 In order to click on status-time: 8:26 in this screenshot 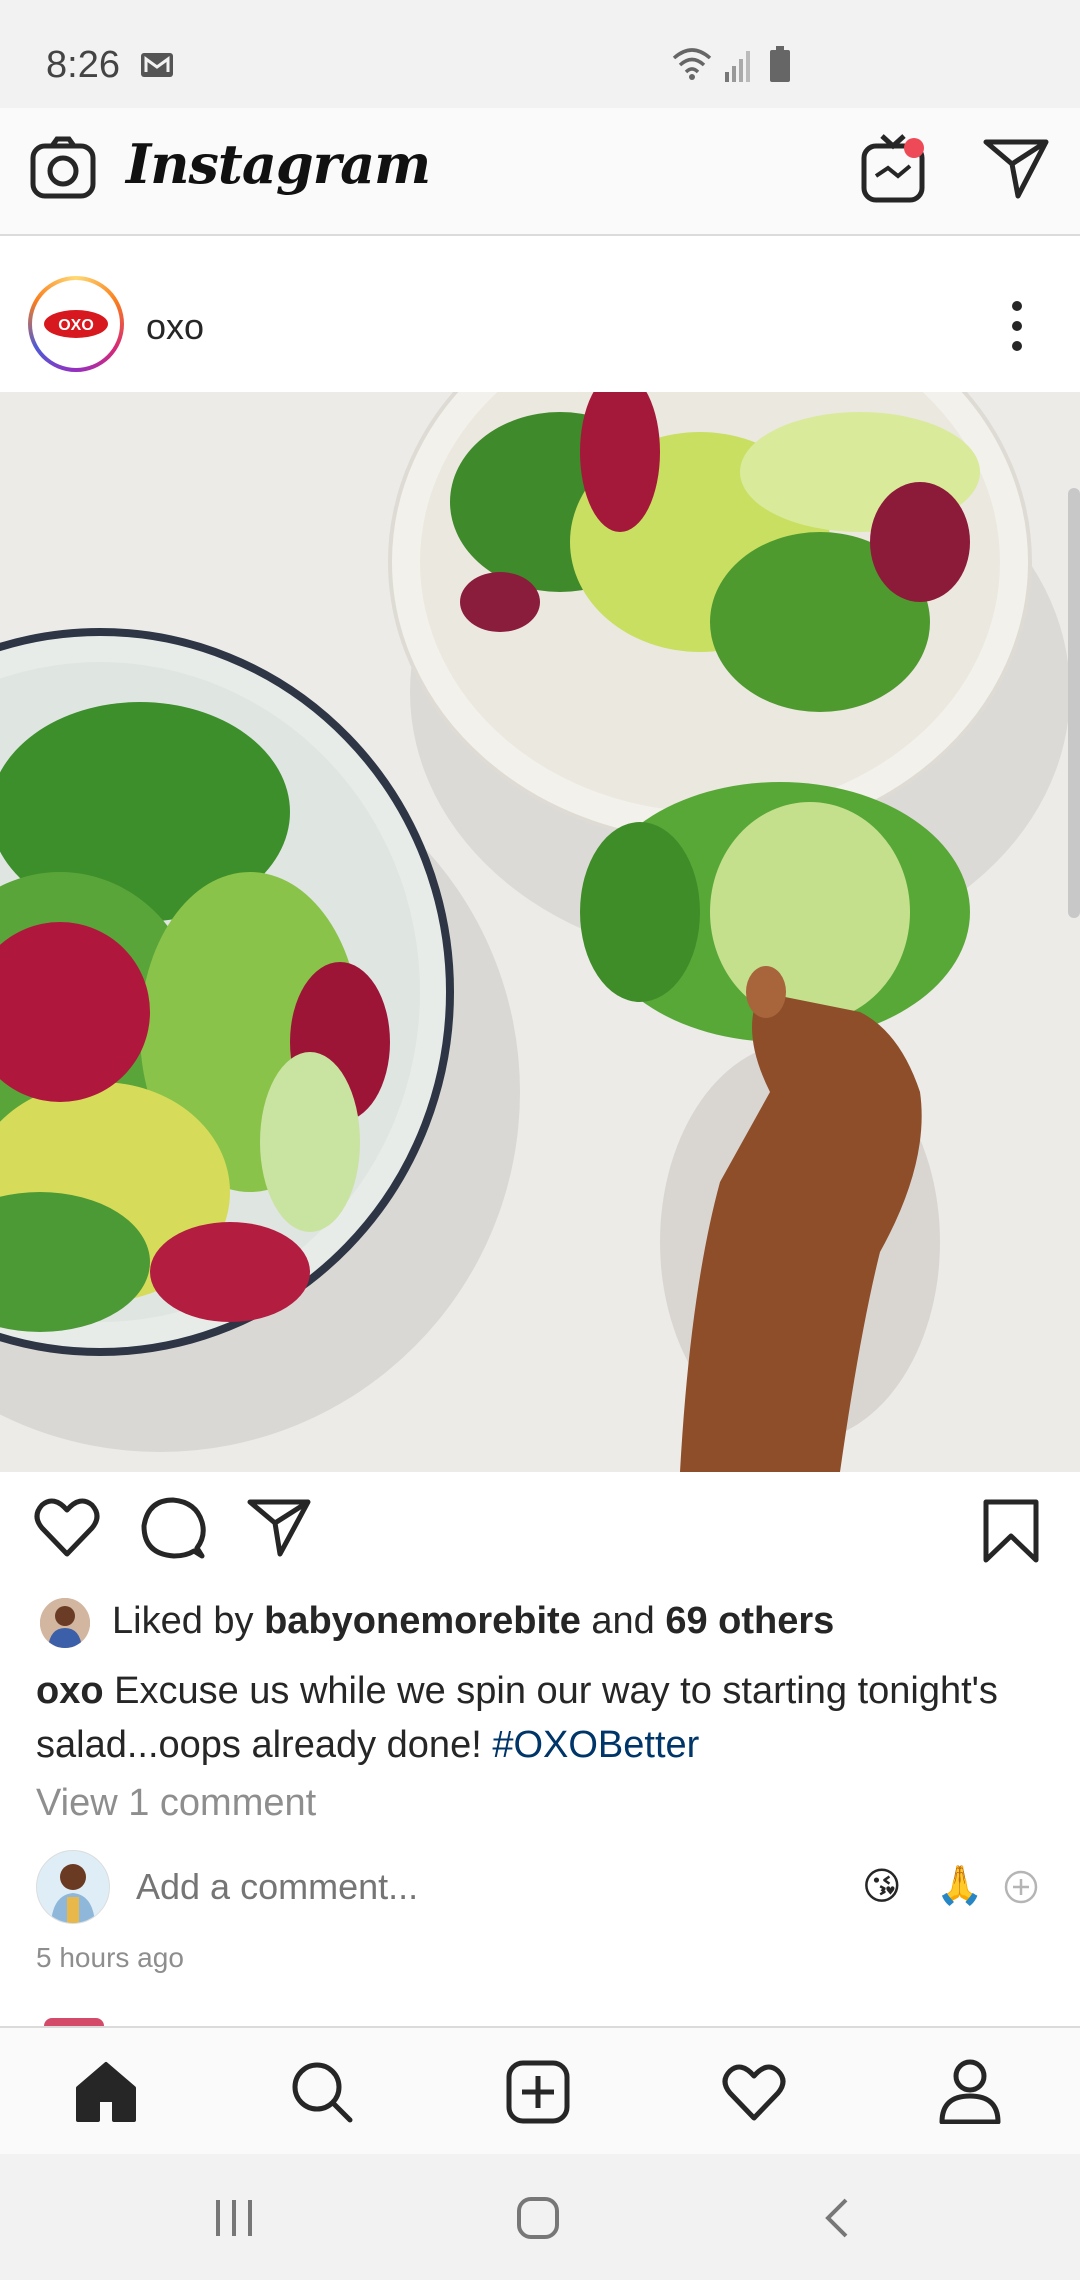, I will do `click(83, 65)`.